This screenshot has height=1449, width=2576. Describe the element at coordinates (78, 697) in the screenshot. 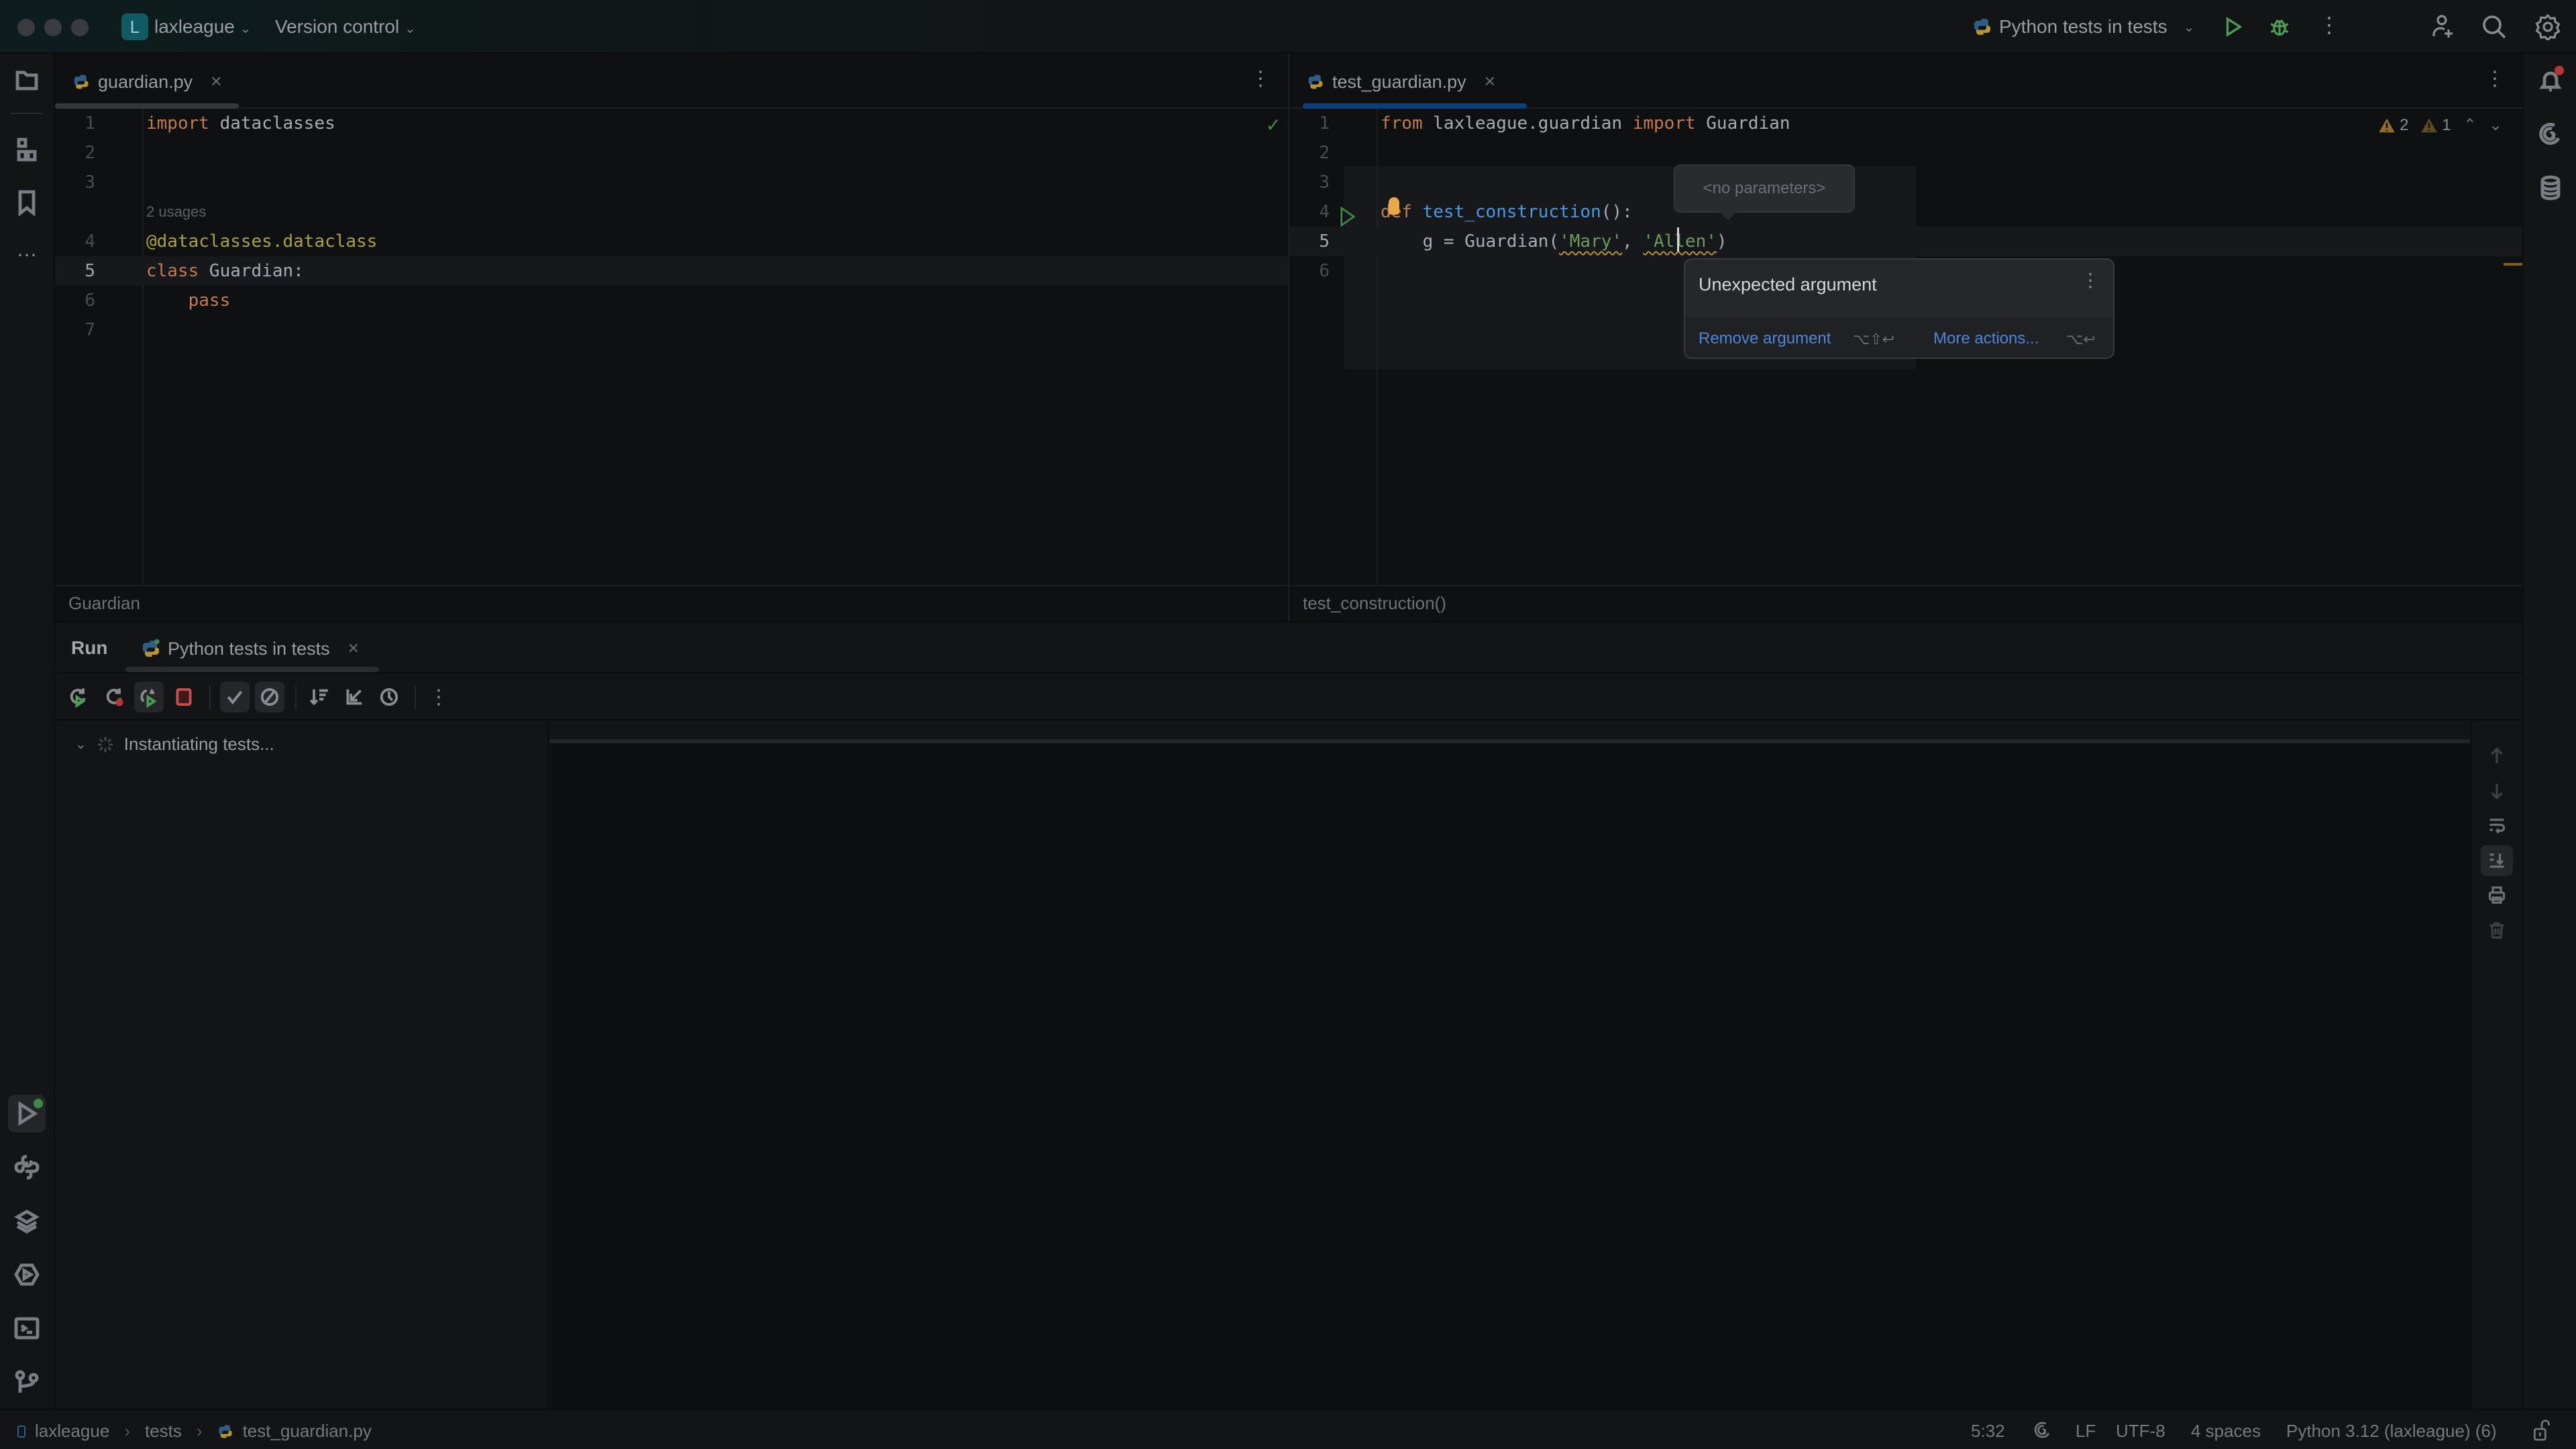

I see `rerun-button` at that location.